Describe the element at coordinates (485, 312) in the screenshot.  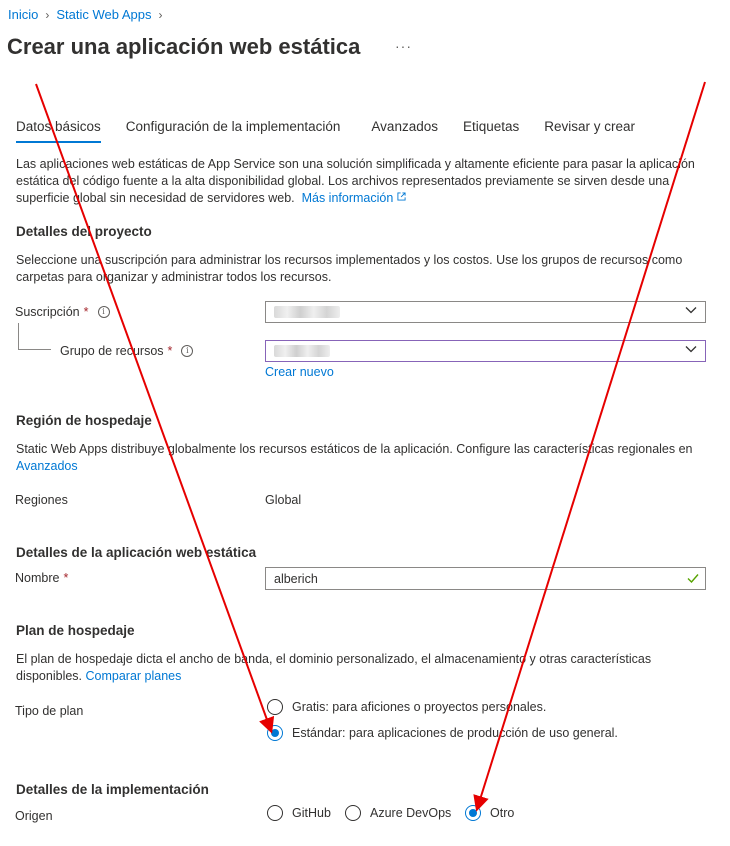
I see `subscription-dropdown` at that location.